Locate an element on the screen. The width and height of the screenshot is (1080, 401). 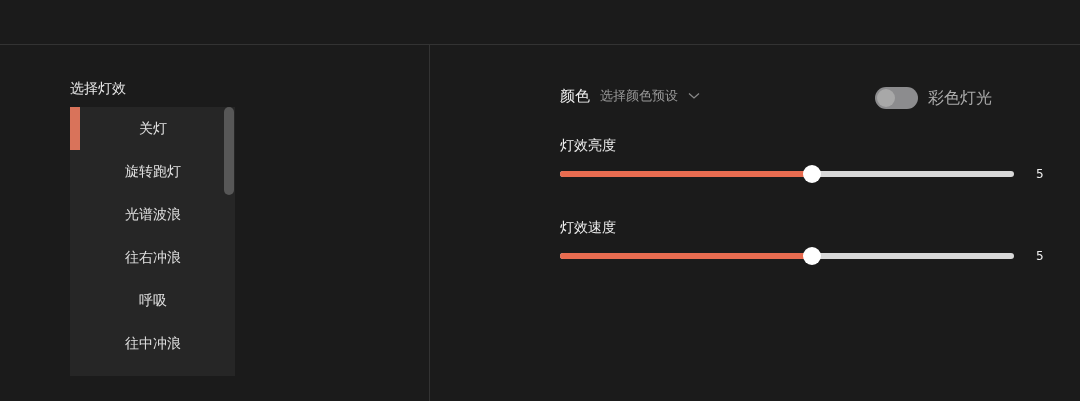
toggle-label: 彩色灯光 is located at coordinates (960, 98).